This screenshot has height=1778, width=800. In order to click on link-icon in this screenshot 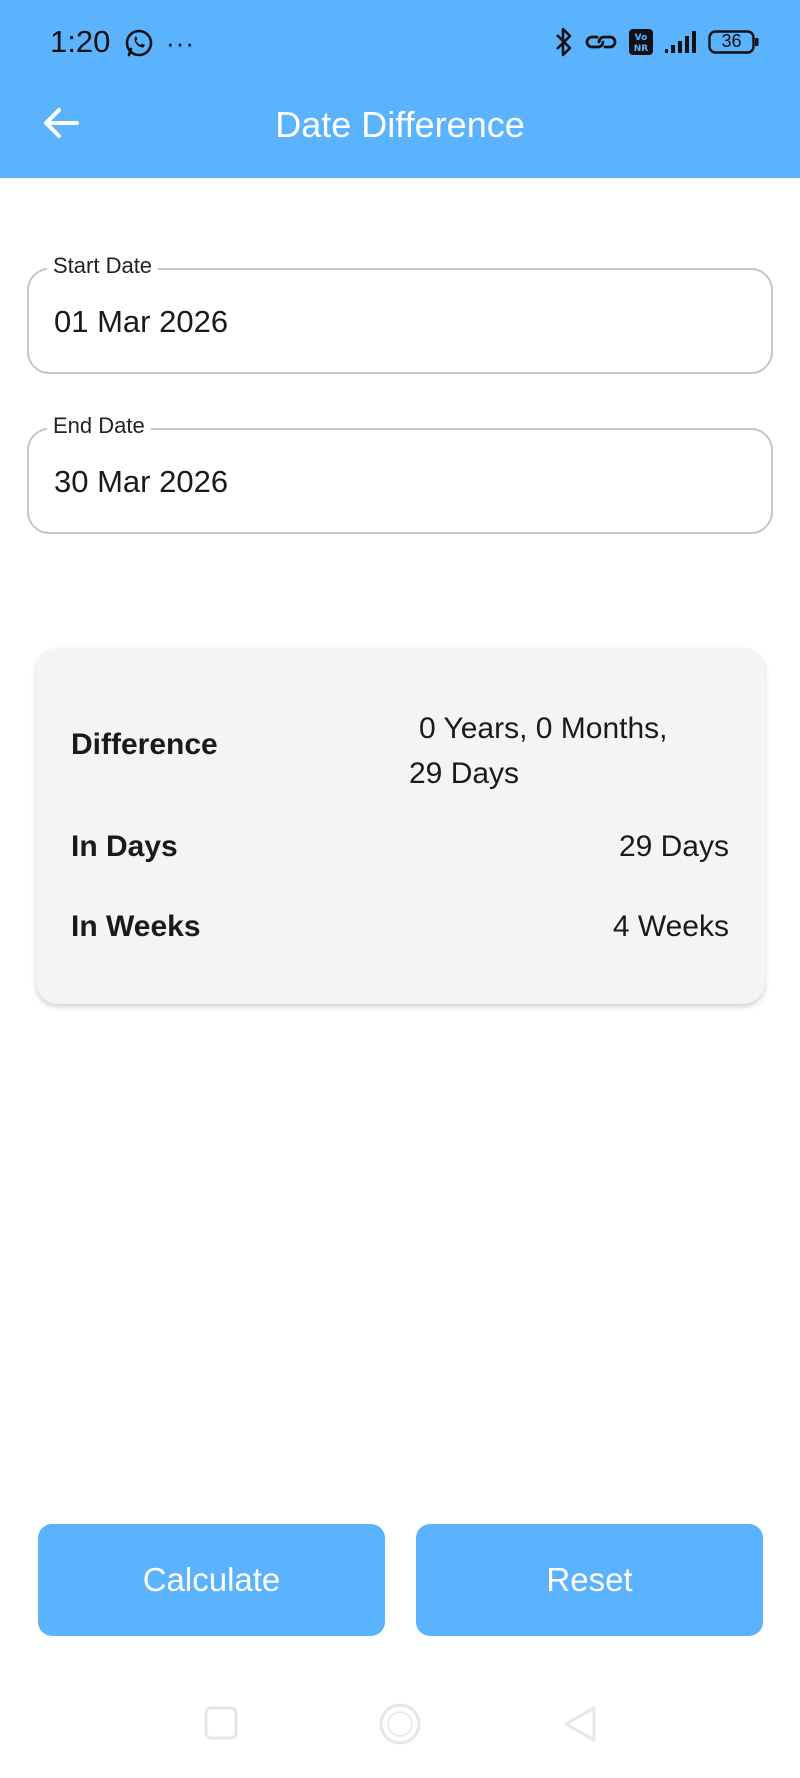, I will do `click(601, 42)`.